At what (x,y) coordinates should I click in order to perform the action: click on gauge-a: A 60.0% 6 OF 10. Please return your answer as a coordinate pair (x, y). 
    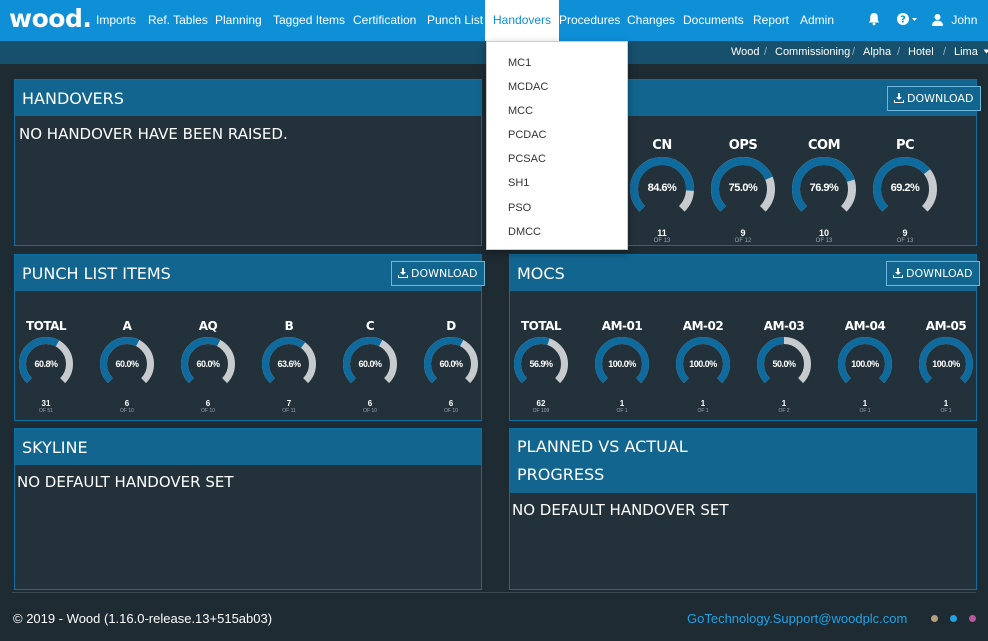
    Looking at the image, I should click on (127, 372).